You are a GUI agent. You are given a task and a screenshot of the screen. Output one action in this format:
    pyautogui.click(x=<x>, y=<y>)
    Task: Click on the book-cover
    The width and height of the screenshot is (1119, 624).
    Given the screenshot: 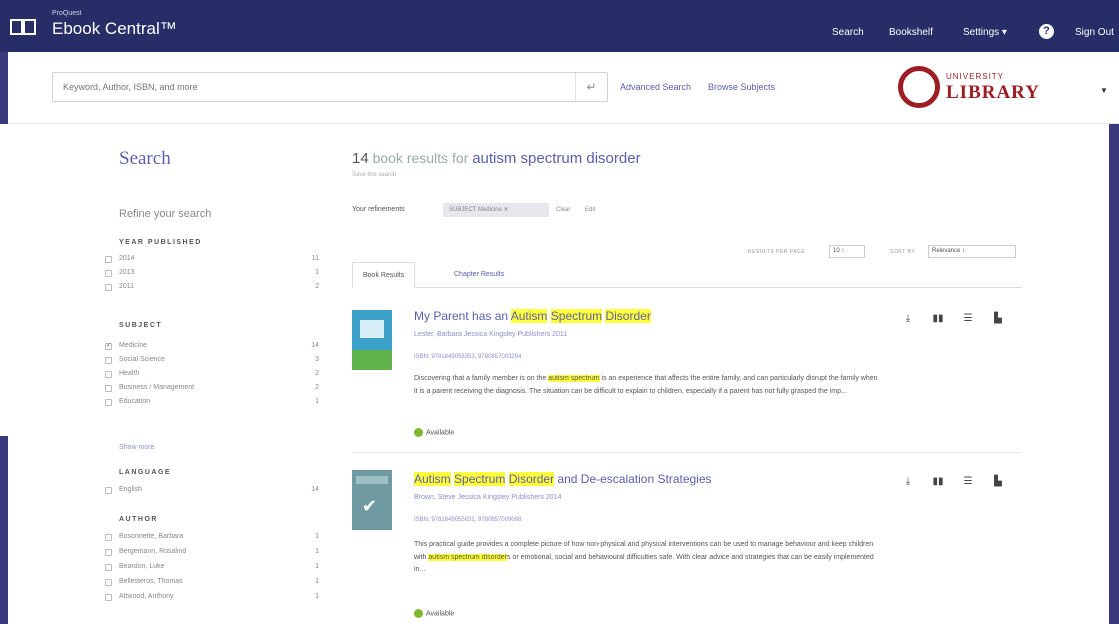 What is the action you would take?
    pyautogui.click(x=372, y=340)
    